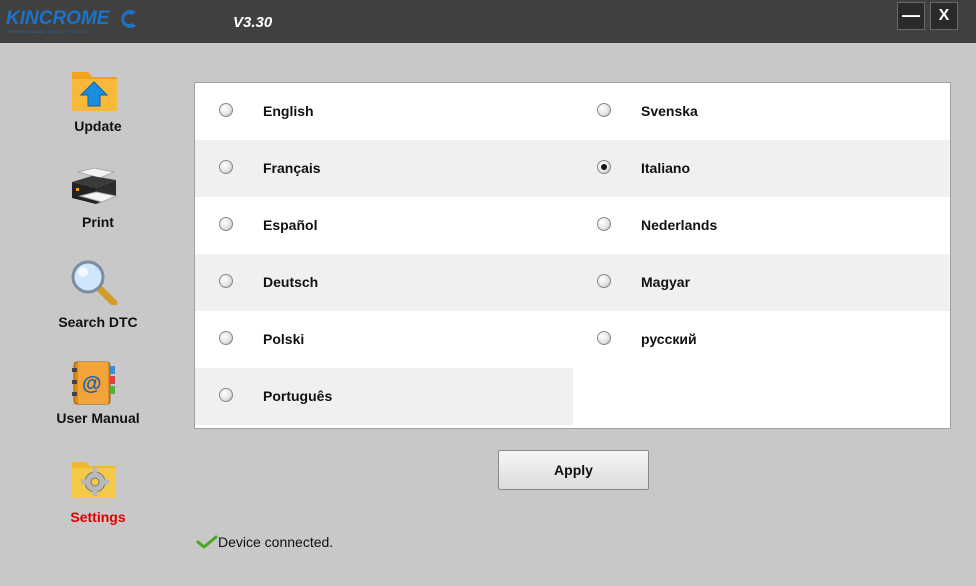 The image size is (976, 586). Describe the element at coordinates (276, 542) in the screenshot. I see `status-text: Device connected.` at that location.